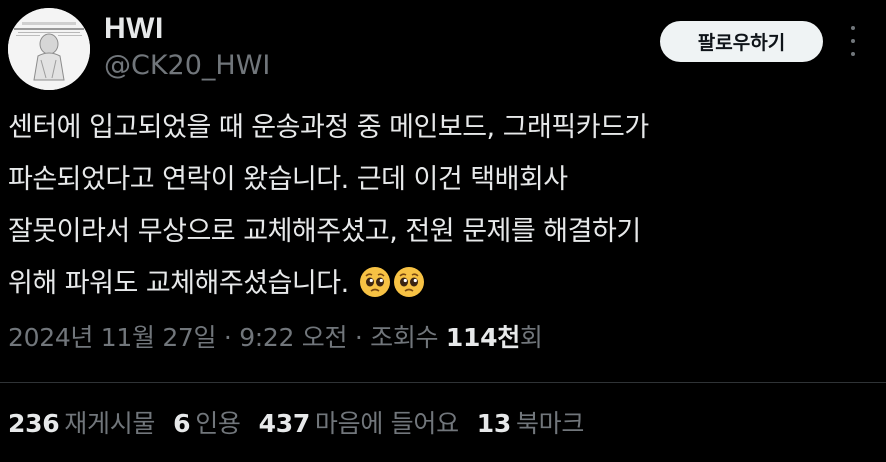  What do you see at coordinates (34, 423) in the screenshot?
I see `reposts-count: 236` at bounding box center [34, 423].